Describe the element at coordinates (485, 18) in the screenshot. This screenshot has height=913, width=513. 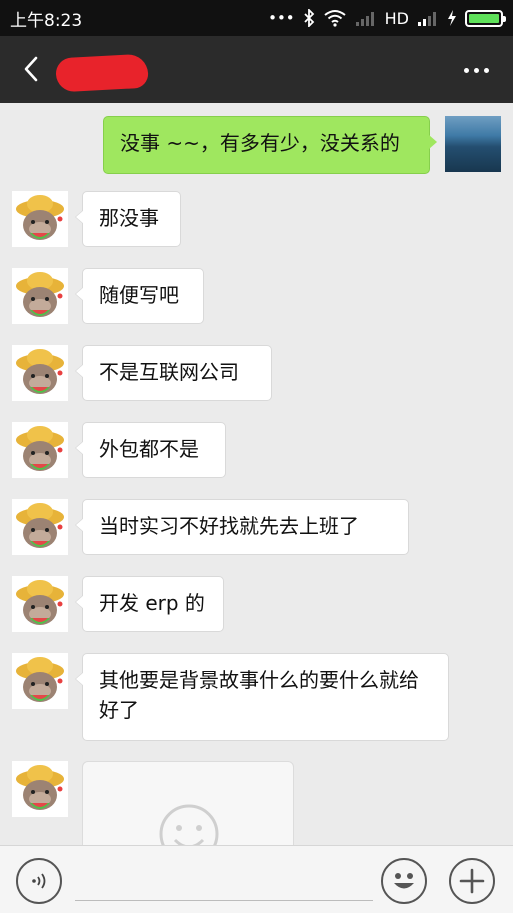
I see `battery-icon` at that location.